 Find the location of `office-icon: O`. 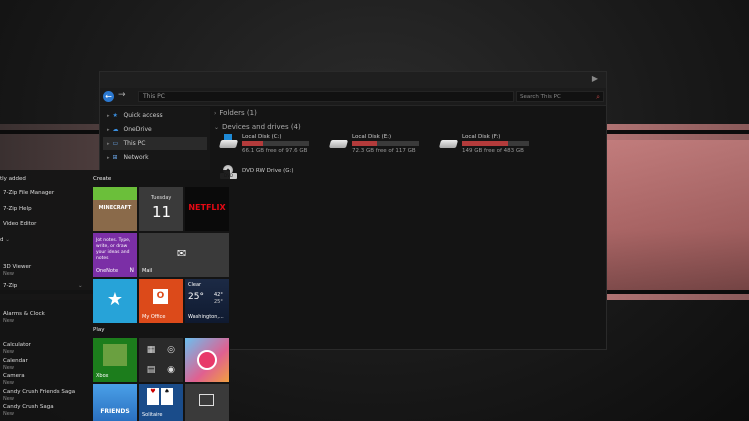

office-icon: O is located at coordinates (160, 296).